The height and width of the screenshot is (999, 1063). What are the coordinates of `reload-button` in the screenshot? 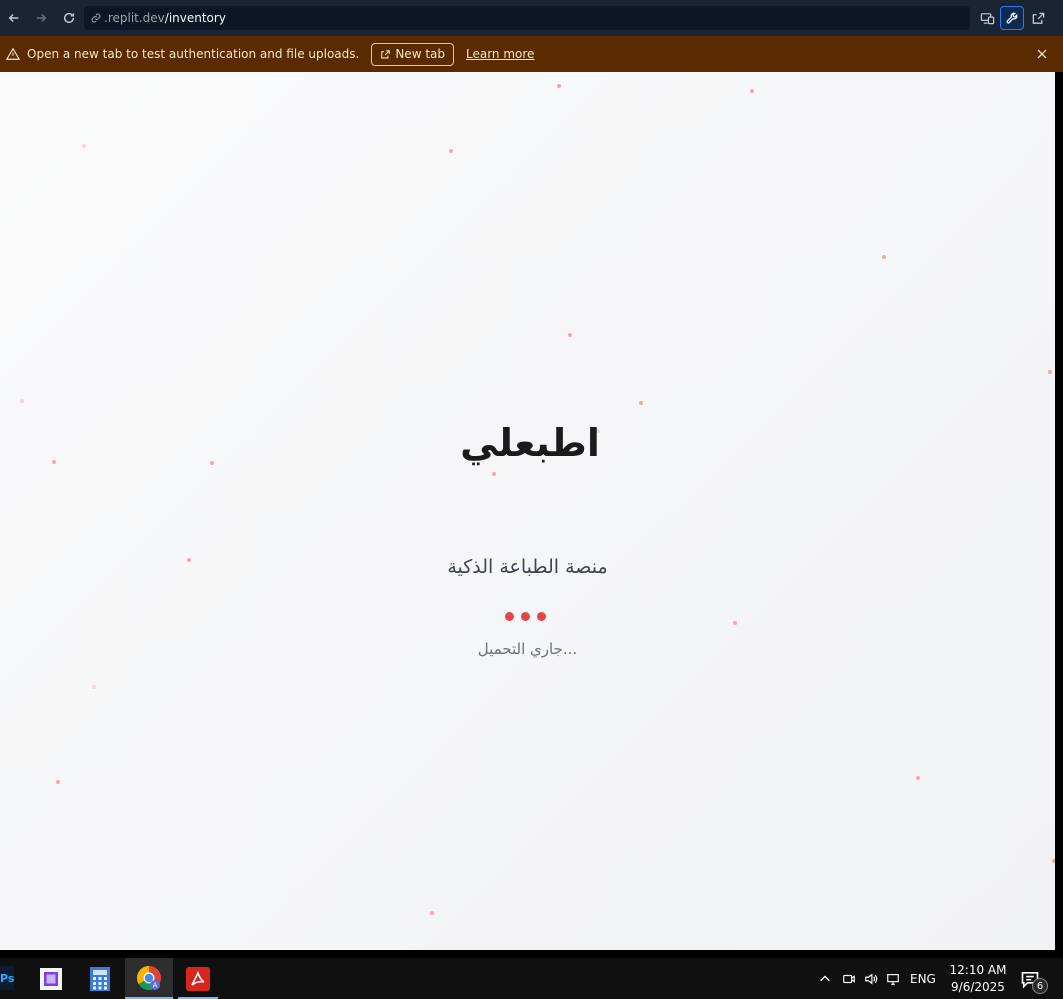 It's located at (69, 18).